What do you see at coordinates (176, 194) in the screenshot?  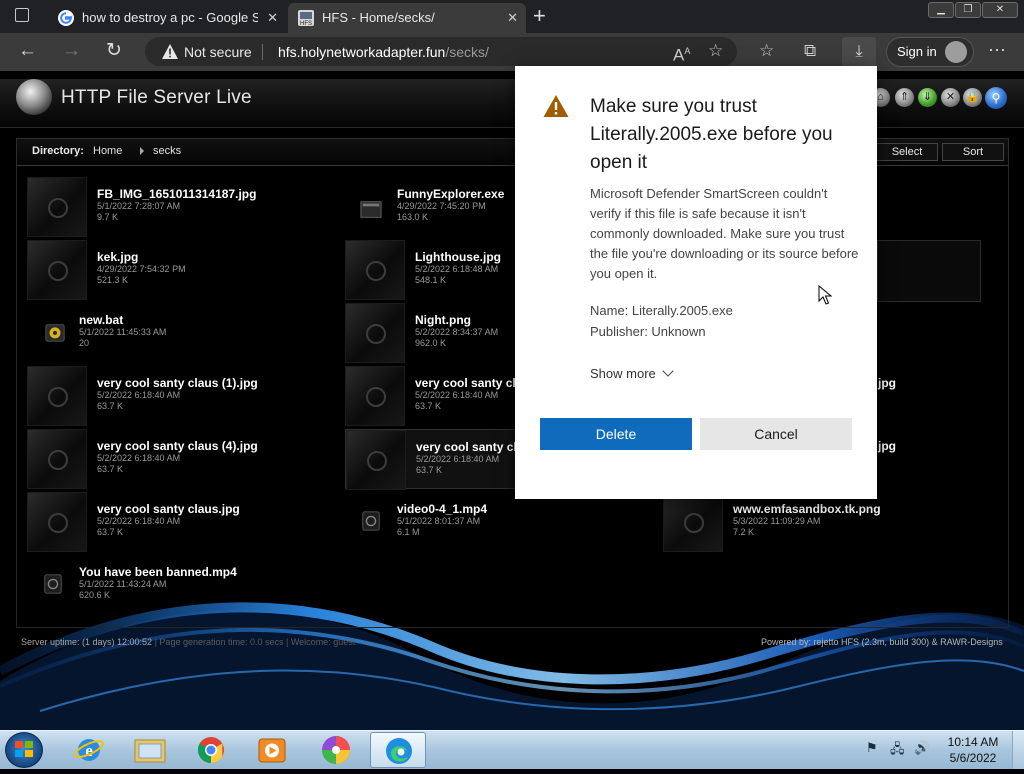 I see `file-name: FB_IMG_1651011314187.jpg` at bounding box center [176, 194].